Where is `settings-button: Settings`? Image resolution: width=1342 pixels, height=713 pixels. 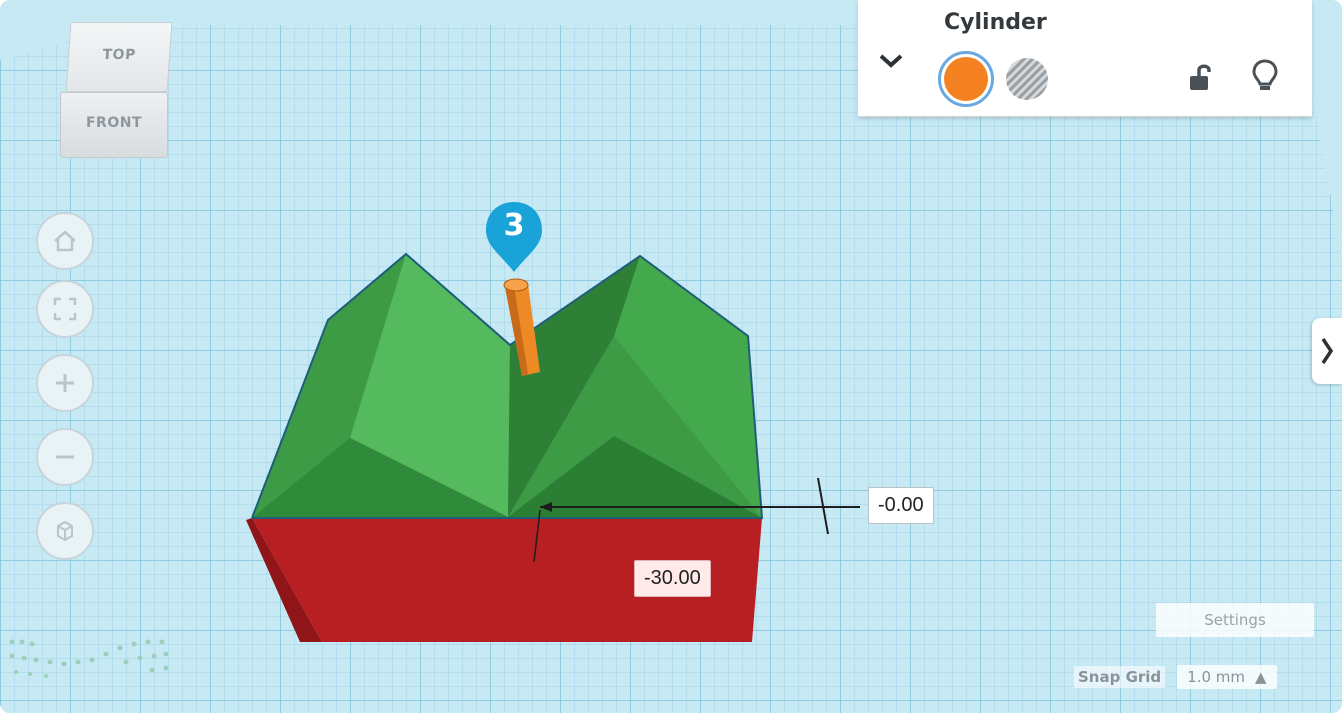
settings-button: Settings is located at coordinates (1235, 620).